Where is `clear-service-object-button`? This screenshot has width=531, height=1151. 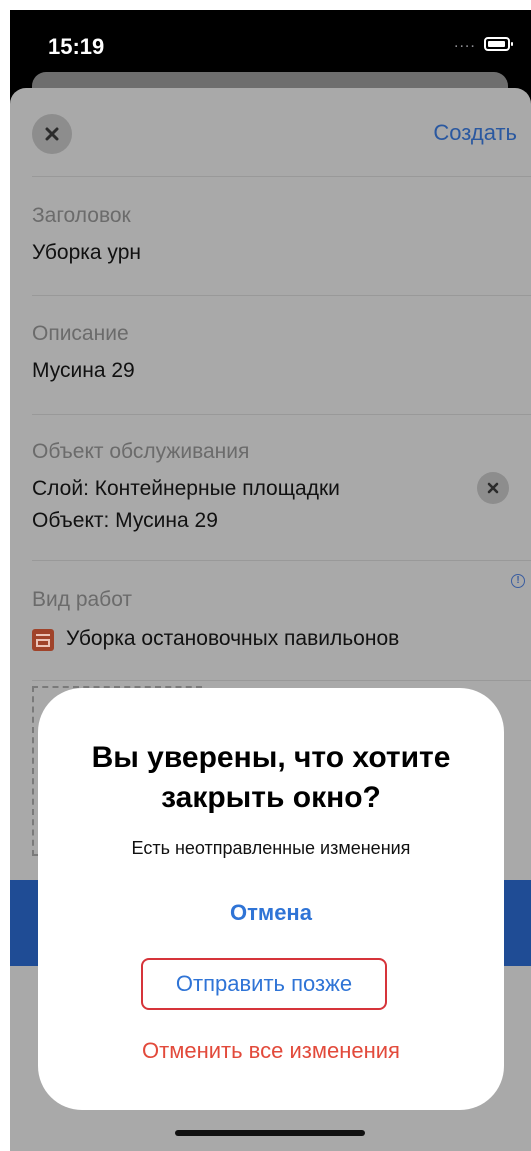
clear-service-object-button is located at coordinates (493, 488).